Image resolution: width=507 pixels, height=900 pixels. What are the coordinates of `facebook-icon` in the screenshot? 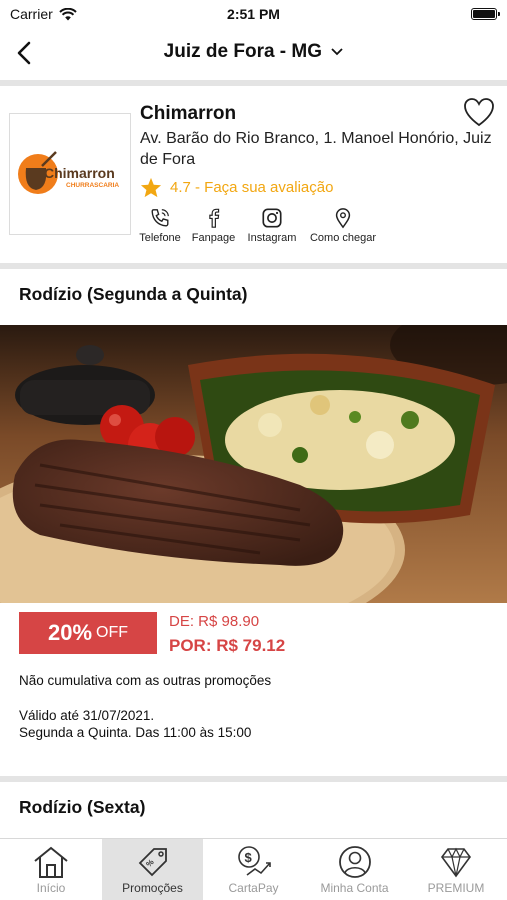 It's located at (213, 218).